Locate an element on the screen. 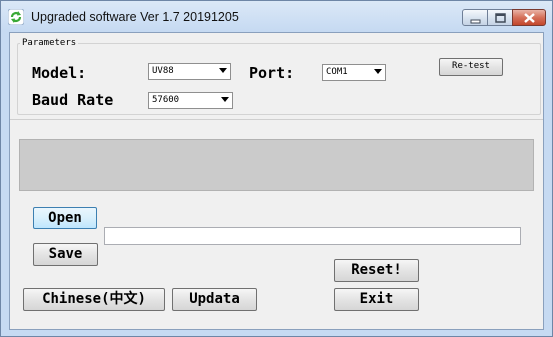  close-button is located at coordinates (529, 17).